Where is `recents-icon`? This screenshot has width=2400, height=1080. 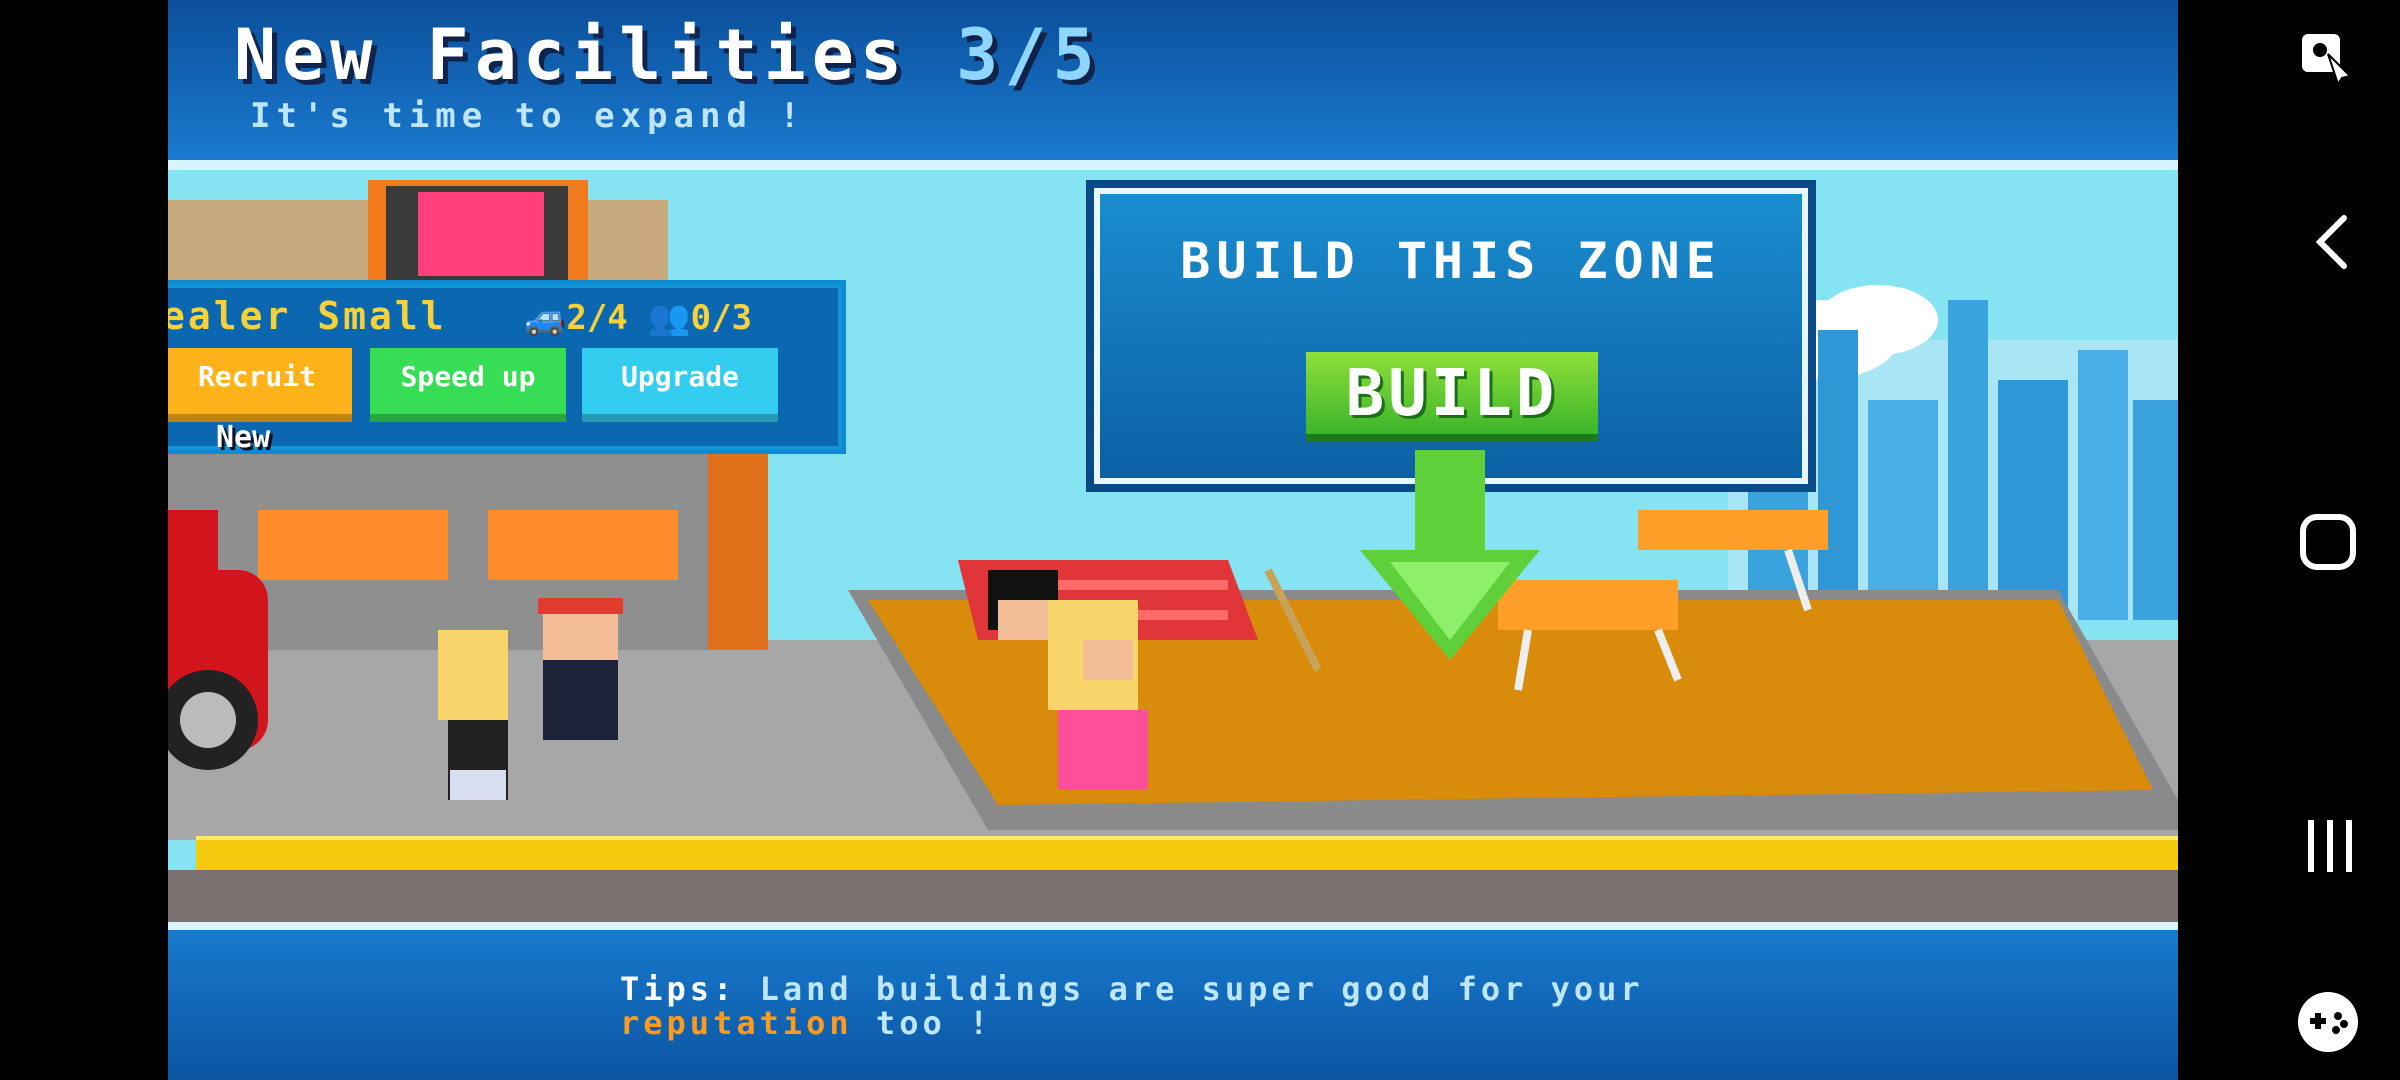 recents-icon is located at coordinates (2330, 846).